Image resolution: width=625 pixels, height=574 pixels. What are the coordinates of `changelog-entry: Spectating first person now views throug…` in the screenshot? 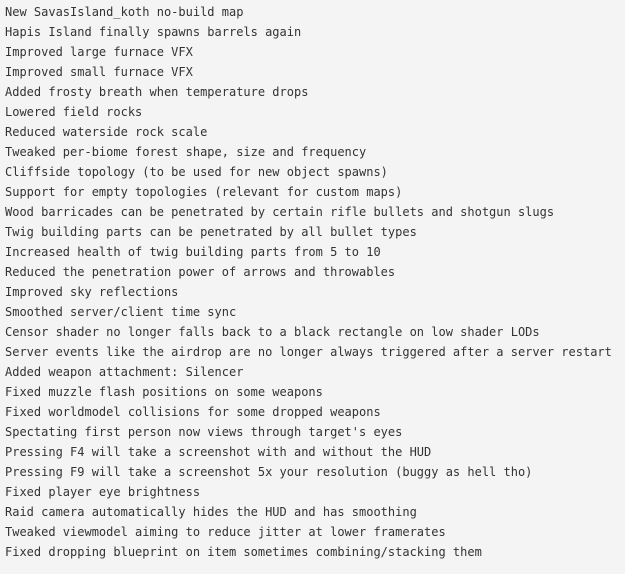 It's located at (204, 432).